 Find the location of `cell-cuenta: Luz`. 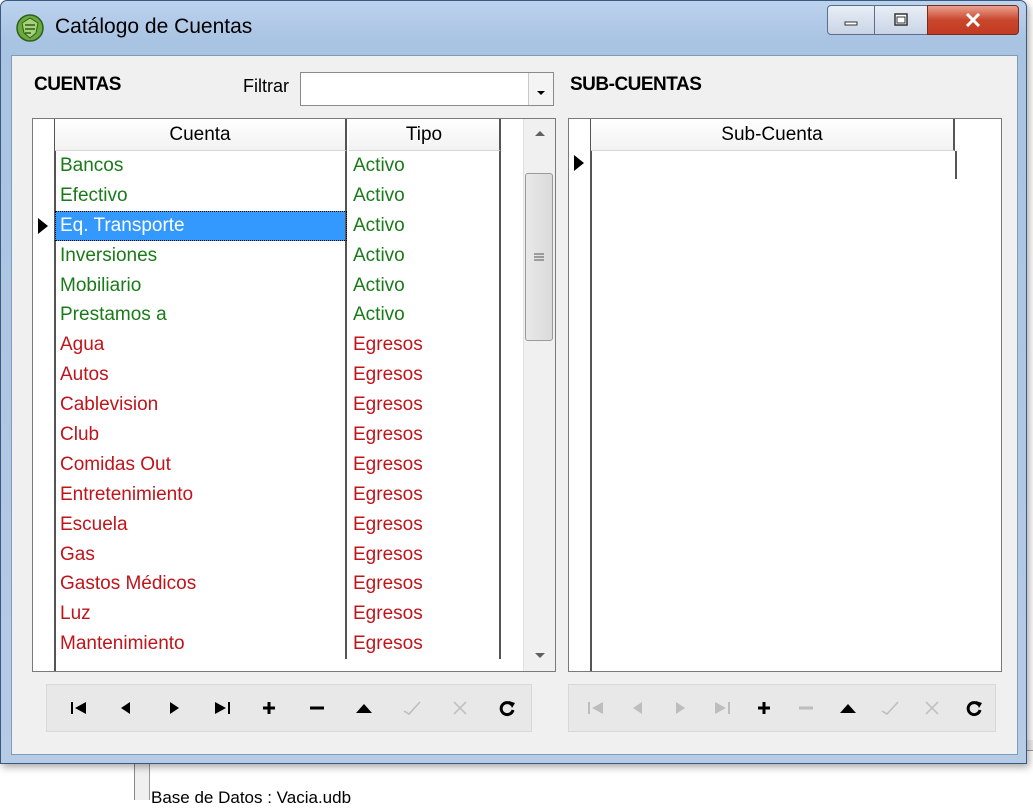

cell-cuenta: Luz is located at coordinates (201, 614).